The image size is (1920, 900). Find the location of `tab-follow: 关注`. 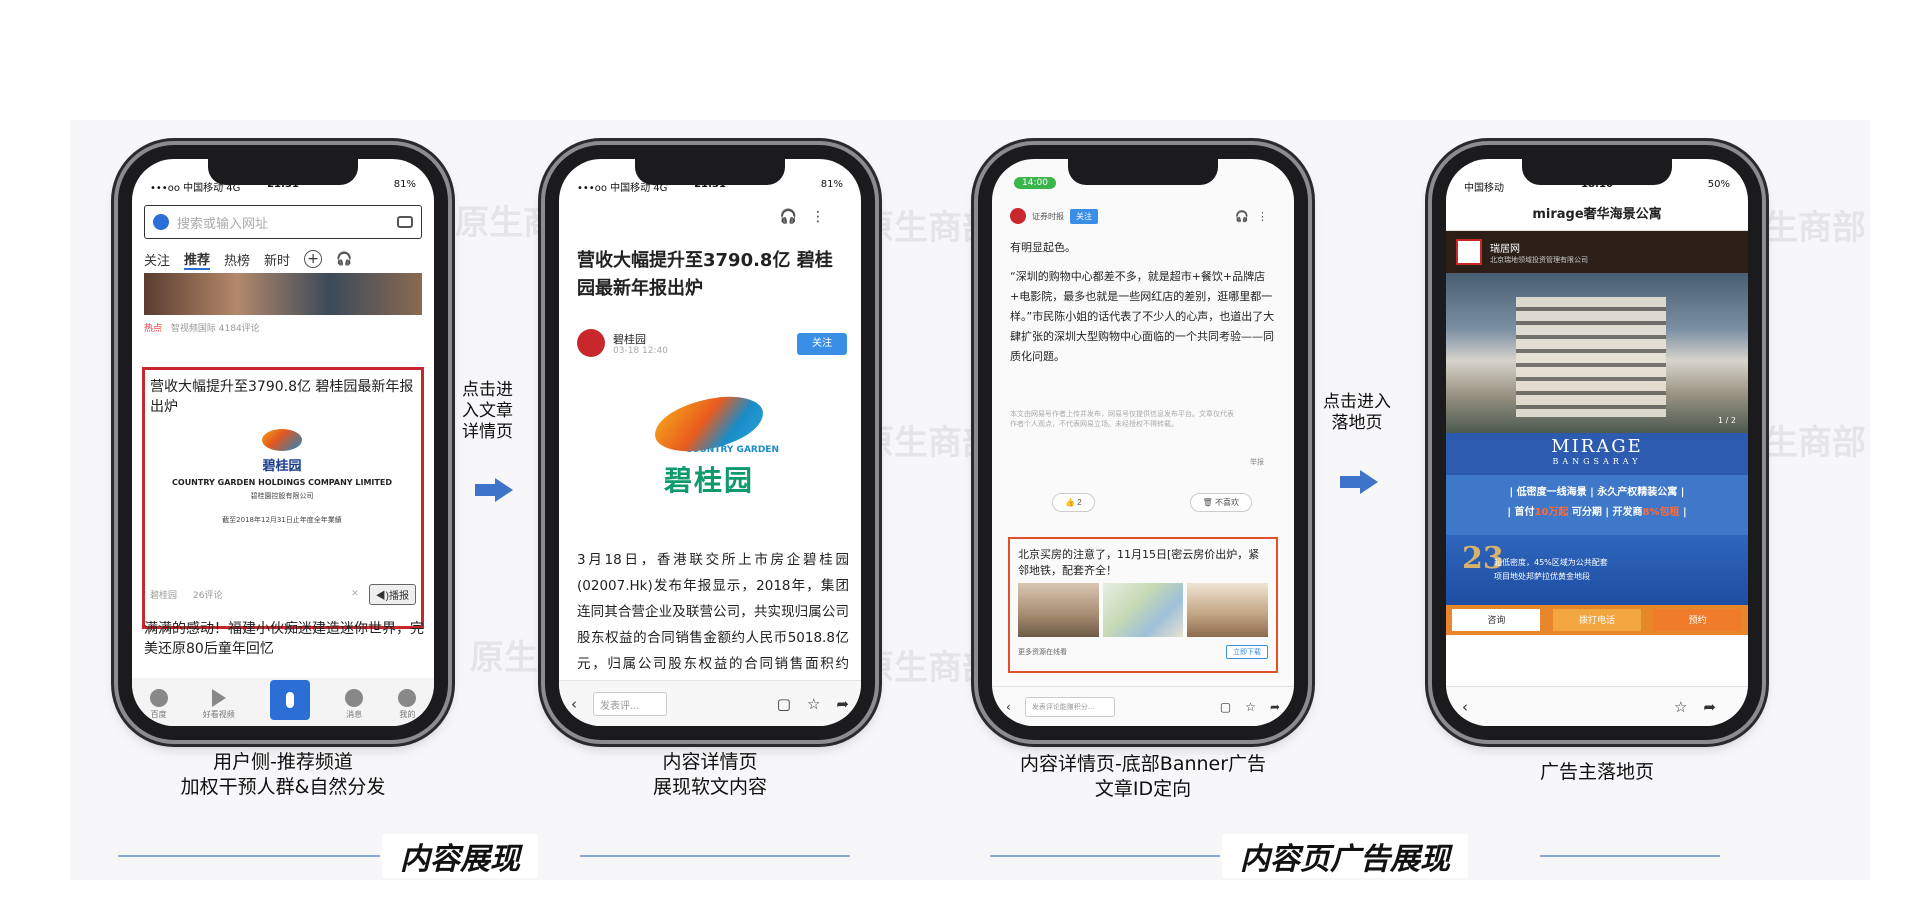

tab-follow: 关注 is located at coordinates (157, 259).